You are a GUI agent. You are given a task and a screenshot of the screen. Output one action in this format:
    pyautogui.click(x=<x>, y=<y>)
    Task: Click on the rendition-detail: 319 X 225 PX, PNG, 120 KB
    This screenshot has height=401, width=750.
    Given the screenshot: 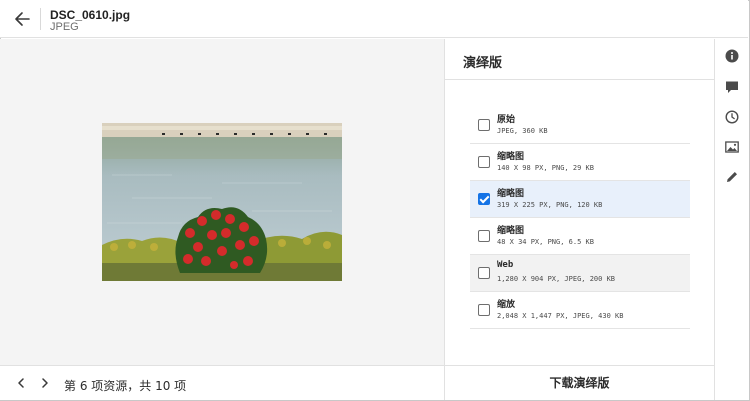 What is the action you would take?
    pyautogui.click(x=550, y=205)
    